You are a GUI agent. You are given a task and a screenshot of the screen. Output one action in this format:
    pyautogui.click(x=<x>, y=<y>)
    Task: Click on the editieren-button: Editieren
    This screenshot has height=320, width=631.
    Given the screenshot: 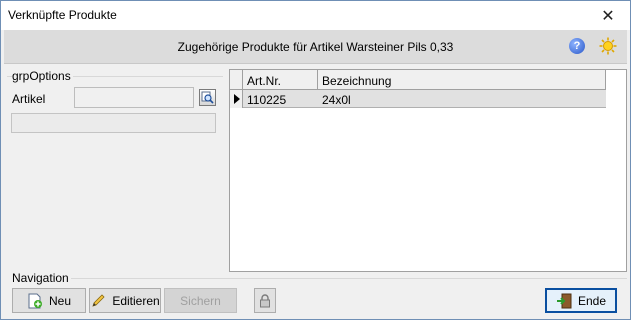 What is the action you would take?
    pyautogui.click(x=125, y=300)
    